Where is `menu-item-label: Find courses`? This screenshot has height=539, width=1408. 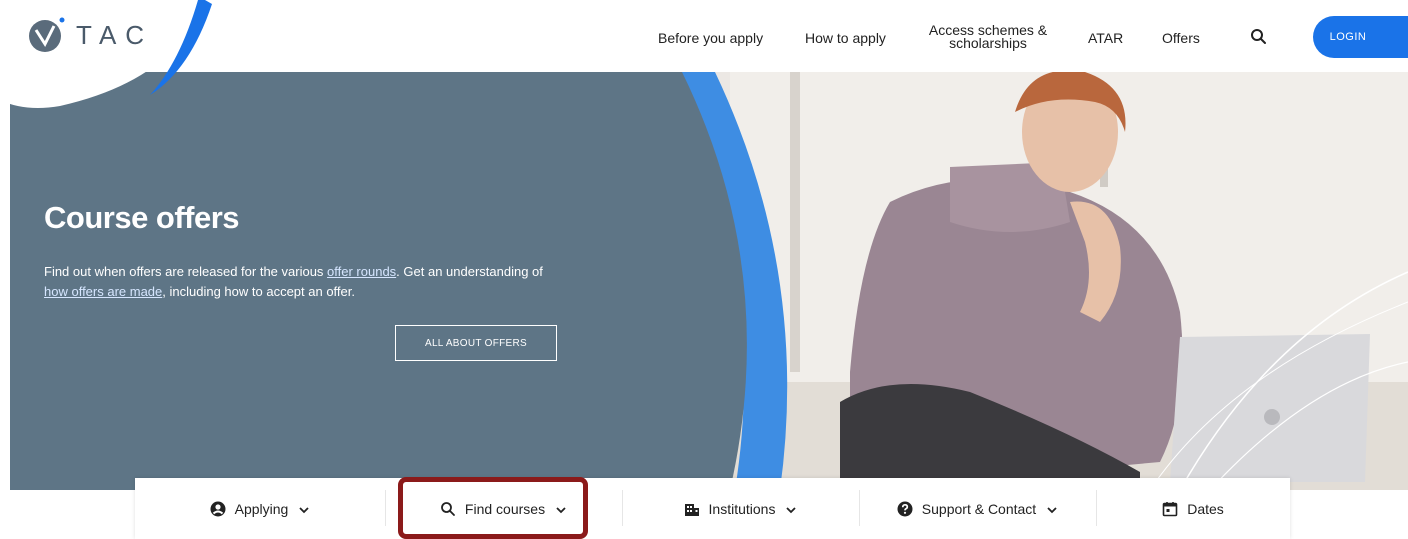 menu-item-label: Find courses is located at coordinates (505, 508).